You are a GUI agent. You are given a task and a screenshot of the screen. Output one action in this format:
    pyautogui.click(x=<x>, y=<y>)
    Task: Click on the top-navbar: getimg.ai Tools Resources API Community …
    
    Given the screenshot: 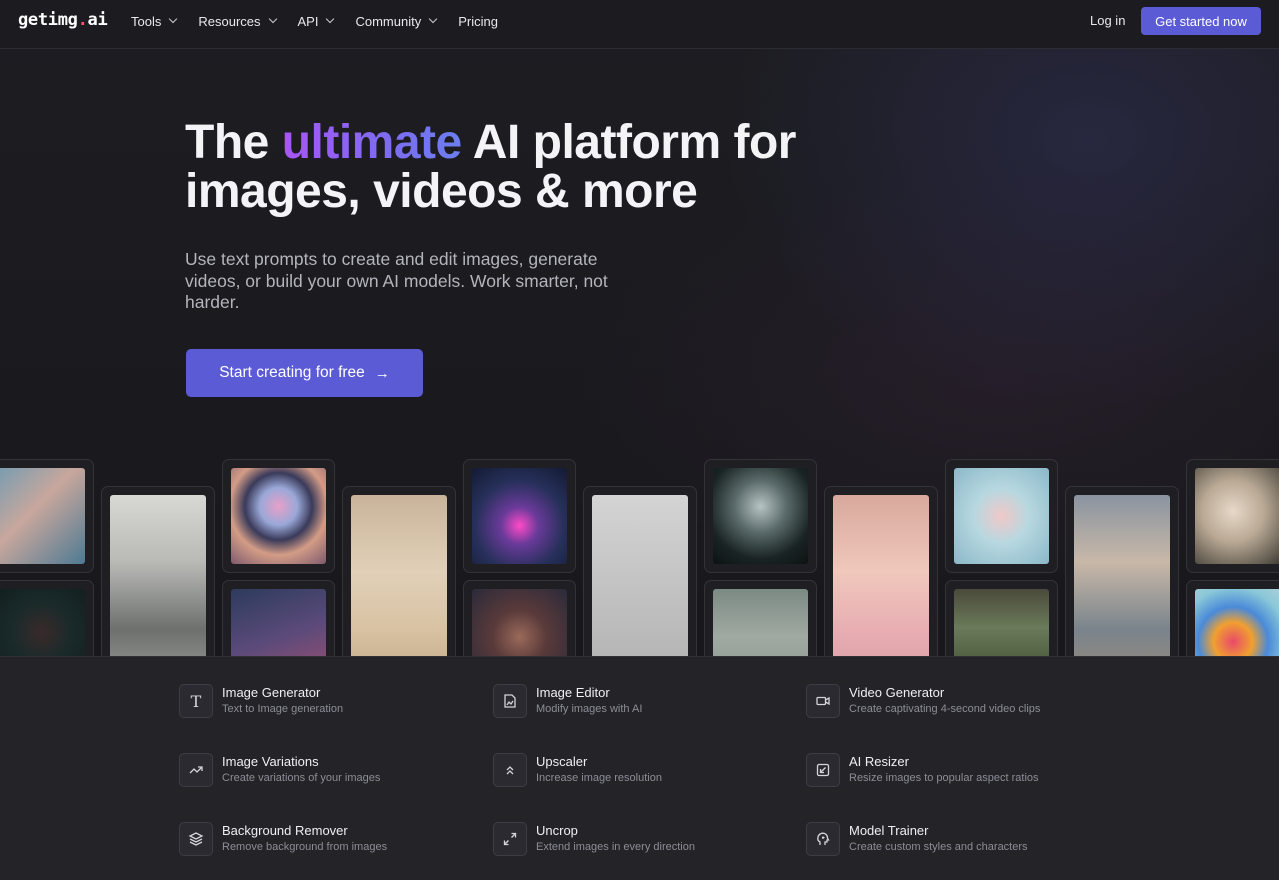 What is the action you would take?
    pyautogui.click(x=639, y=24)
    